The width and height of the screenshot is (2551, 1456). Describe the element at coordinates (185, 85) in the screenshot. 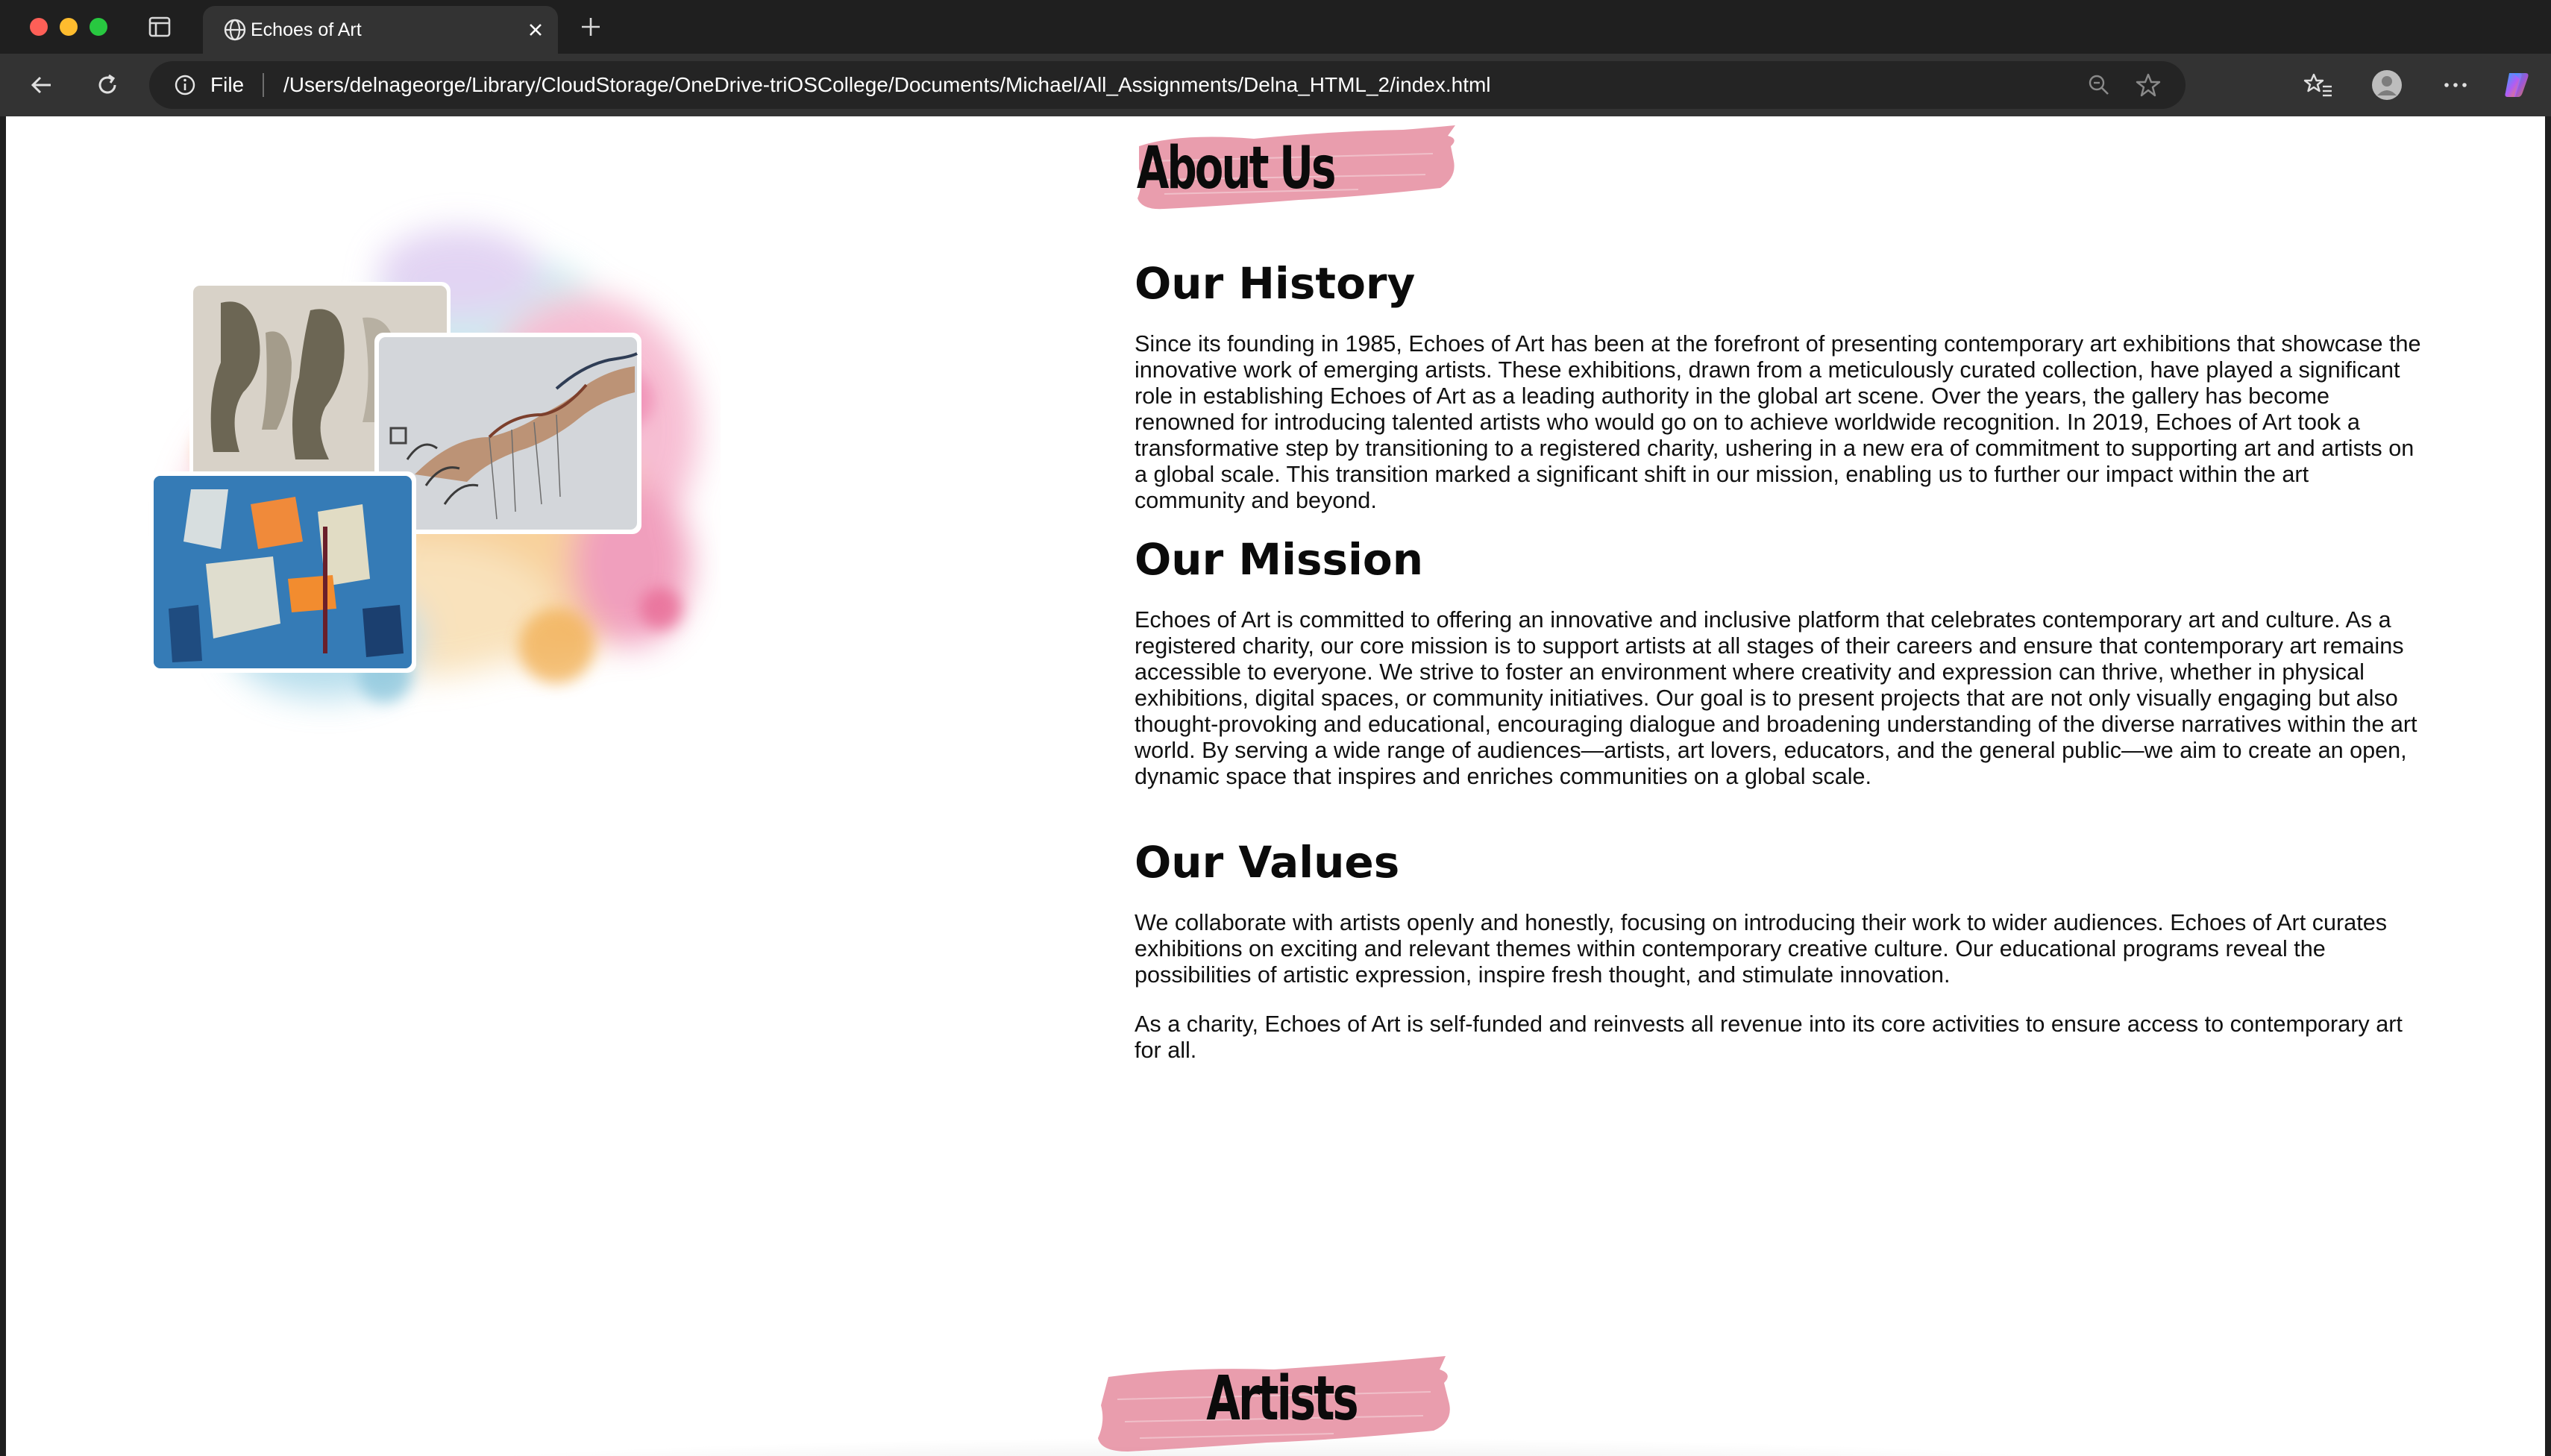

I see `site-info-icon` at that location.